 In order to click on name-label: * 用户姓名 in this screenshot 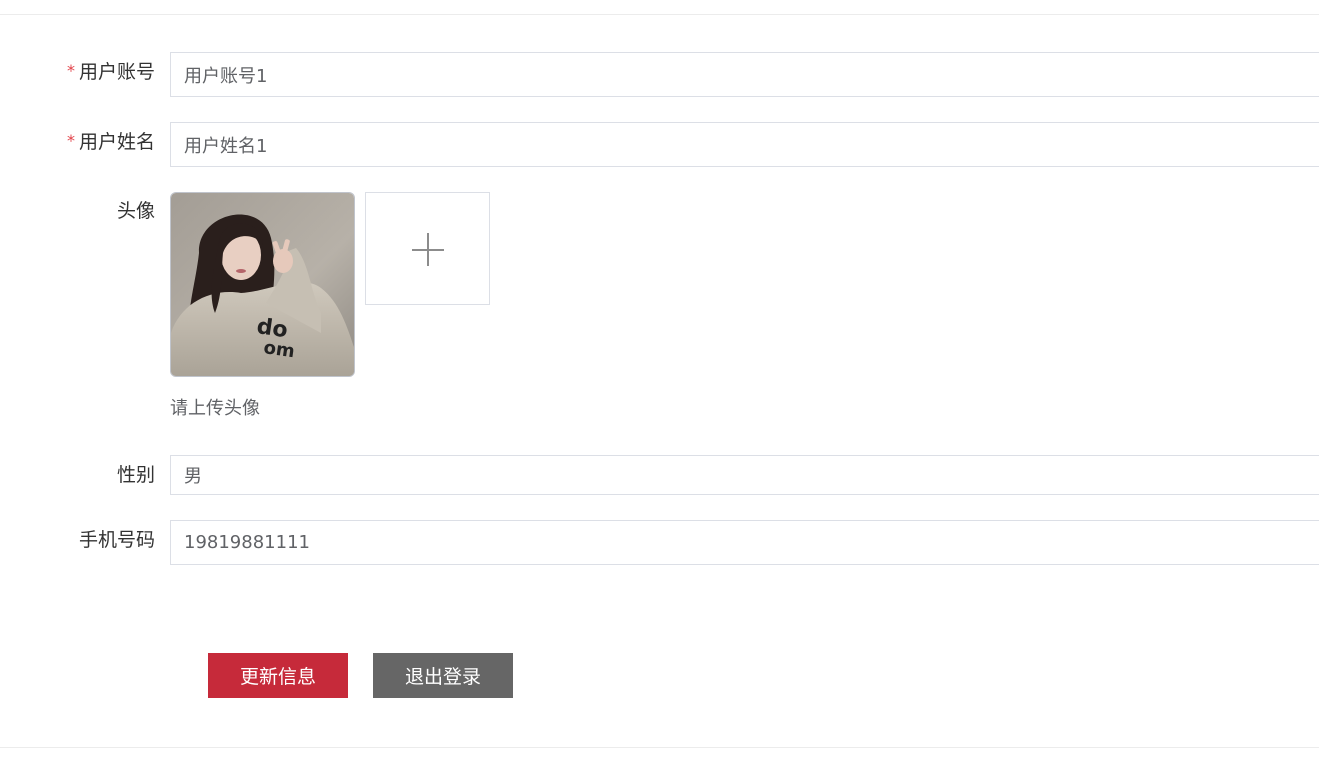, I will do `click(111, 142)`.